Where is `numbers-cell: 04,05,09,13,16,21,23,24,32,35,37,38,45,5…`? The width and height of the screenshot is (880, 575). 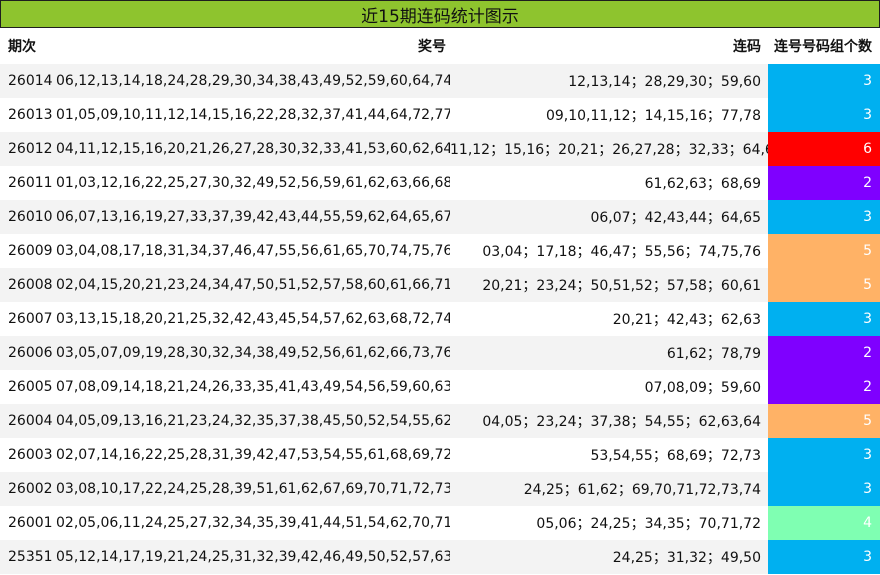 numbers-cell: 04,05,09,13,16,21,23,24,32,35,37,38,45,5… is located at coordinates (253, 421).